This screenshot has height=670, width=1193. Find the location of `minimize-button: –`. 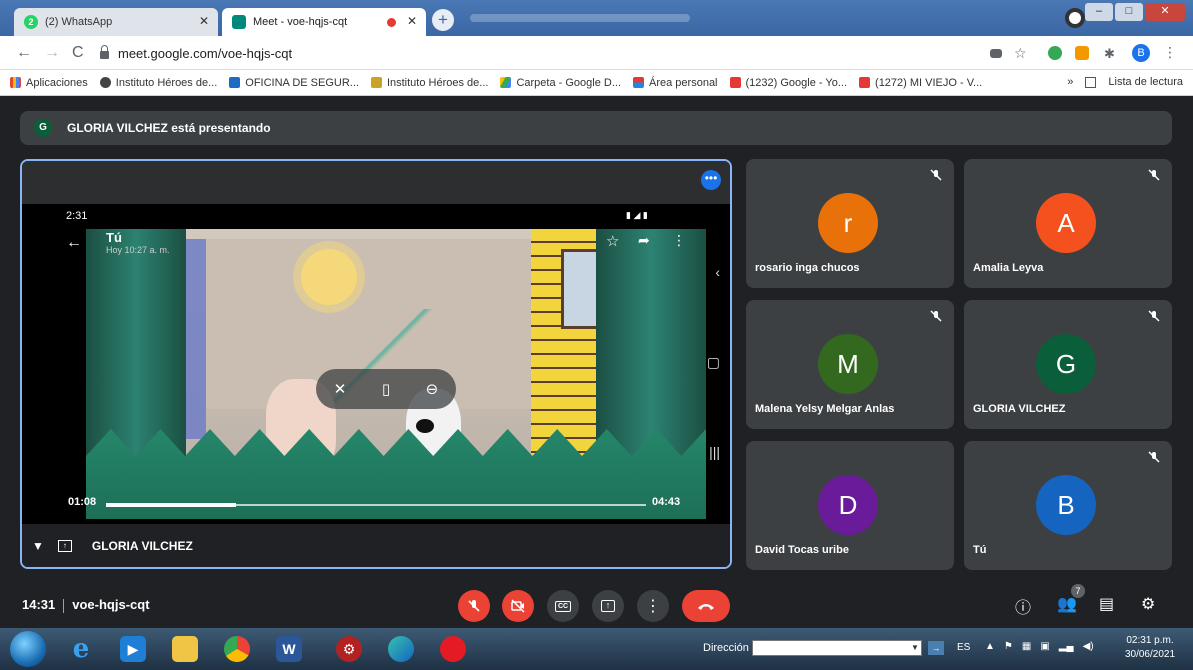

minimize-button: – is located at coordinates (1099, 12).